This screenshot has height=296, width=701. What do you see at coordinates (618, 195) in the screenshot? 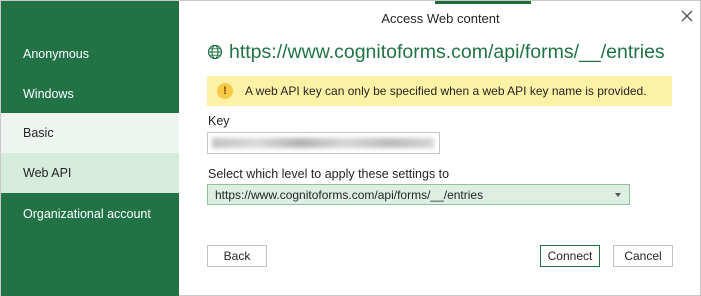
I see `chevron-down-icon` at bounding box center [618, 195].